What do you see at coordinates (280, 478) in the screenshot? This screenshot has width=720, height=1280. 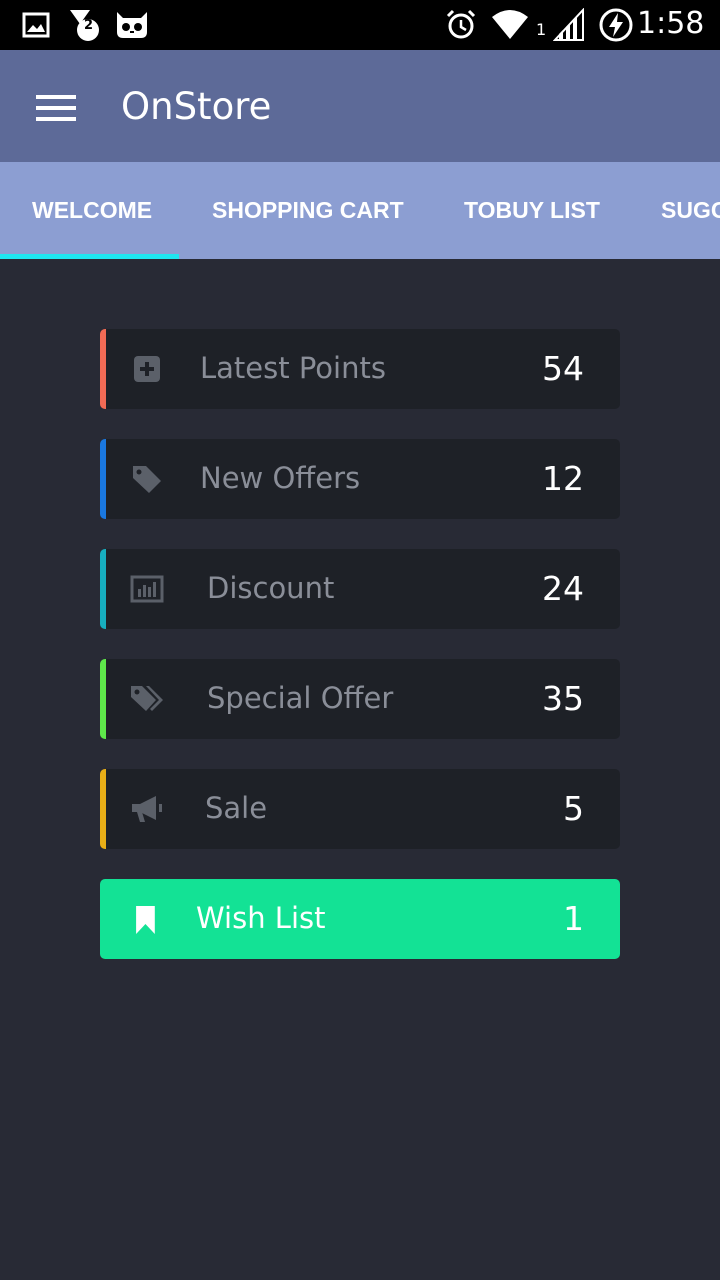 I see `list-item-label: New Offers` at bounding box center [280, 478].